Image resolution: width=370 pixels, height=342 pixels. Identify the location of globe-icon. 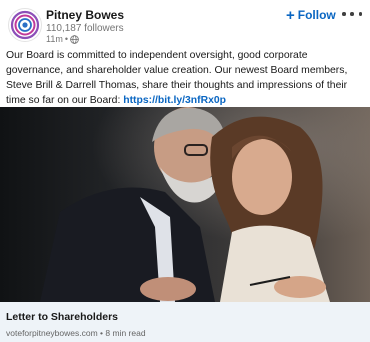
(74, 39).